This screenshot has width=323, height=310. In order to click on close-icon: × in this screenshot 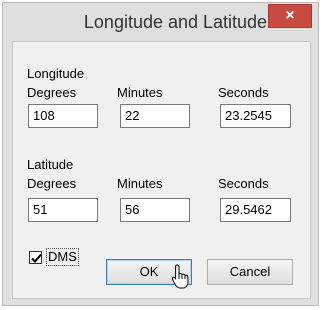, I will do `click(290, 15)`.